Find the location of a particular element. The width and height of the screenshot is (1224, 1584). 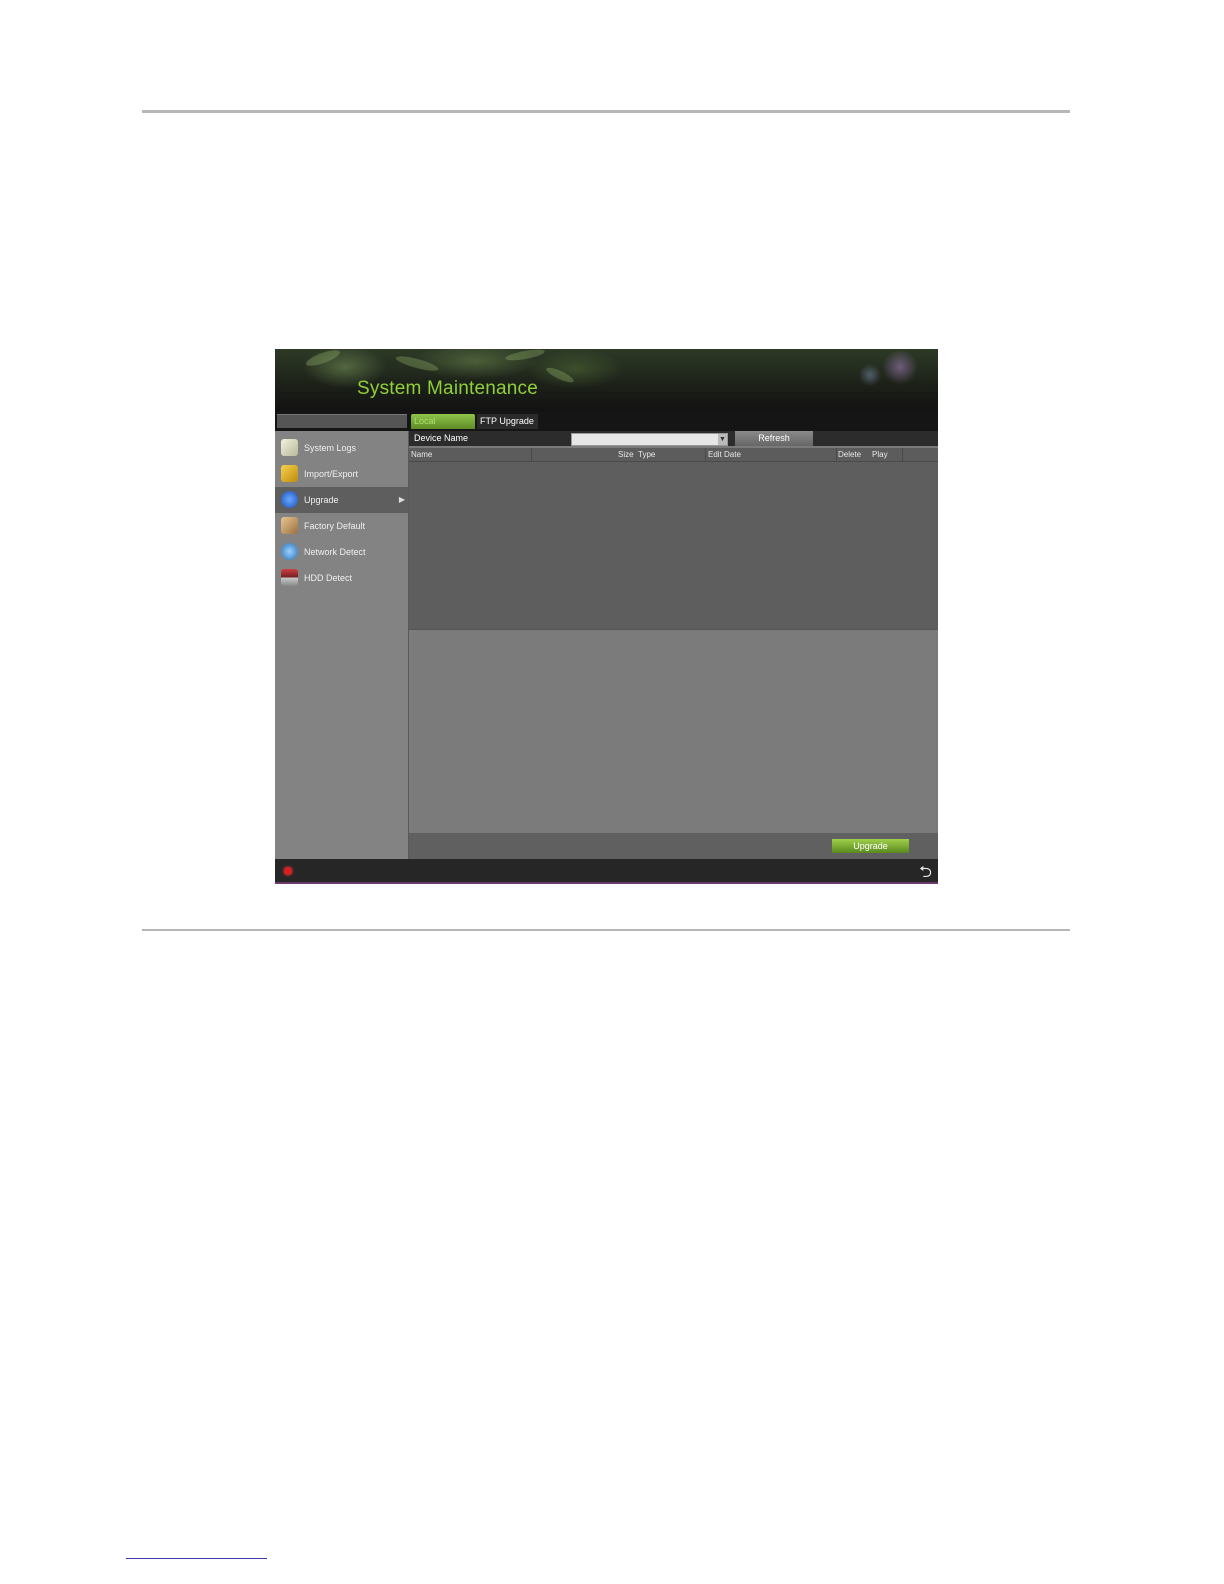

sidebar-item-label: System Logs is located at coordinates (330, 448).